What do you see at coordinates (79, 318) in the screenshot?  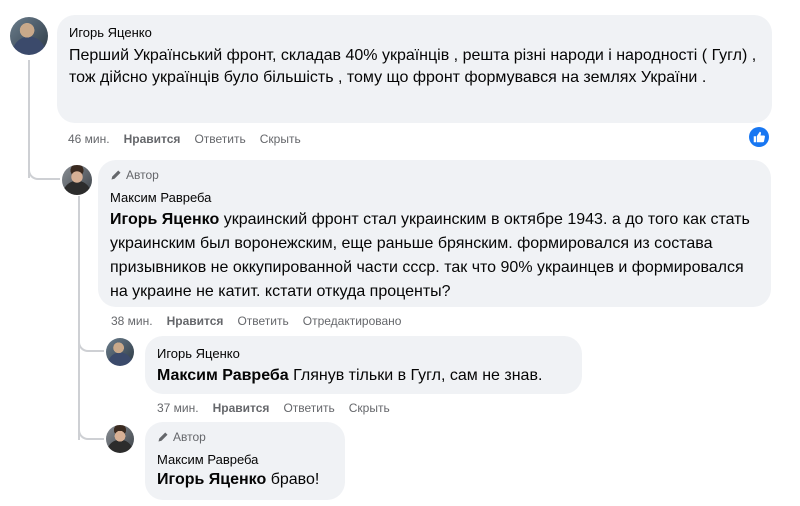 I see `thread-line` at bounding box center [79, 318].